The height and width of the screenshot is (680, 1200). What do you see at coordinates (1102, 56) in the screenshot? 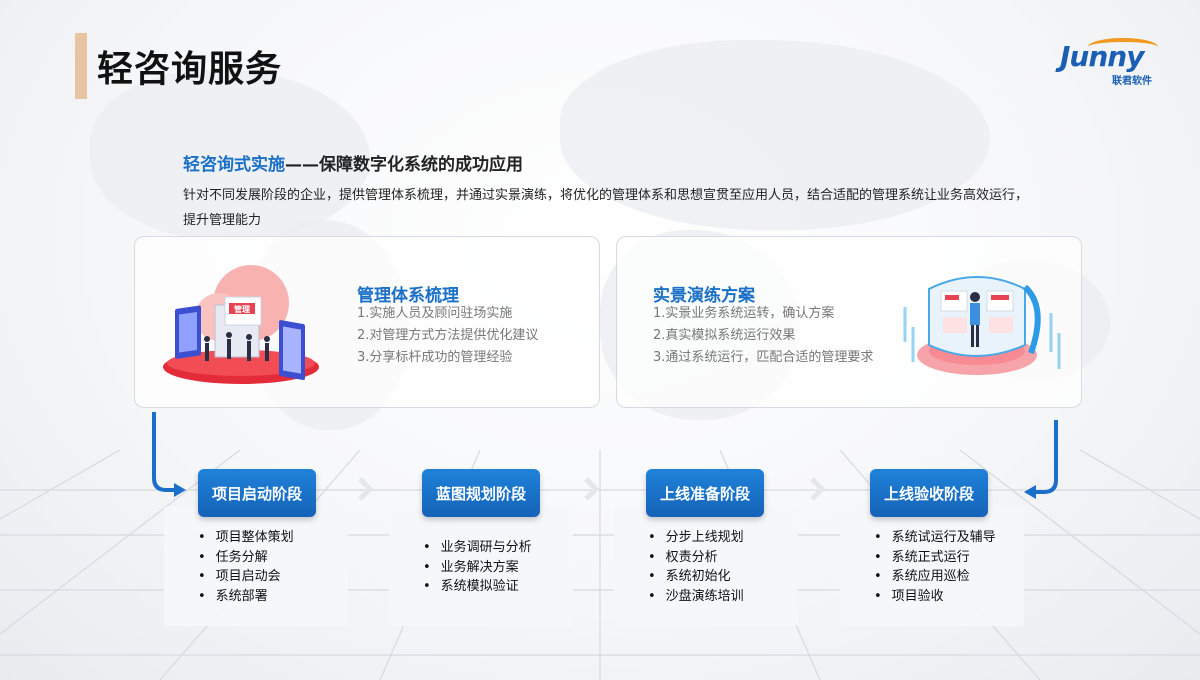
I see `logo-wordmark: Junny` at bounding box center [1102, 56].